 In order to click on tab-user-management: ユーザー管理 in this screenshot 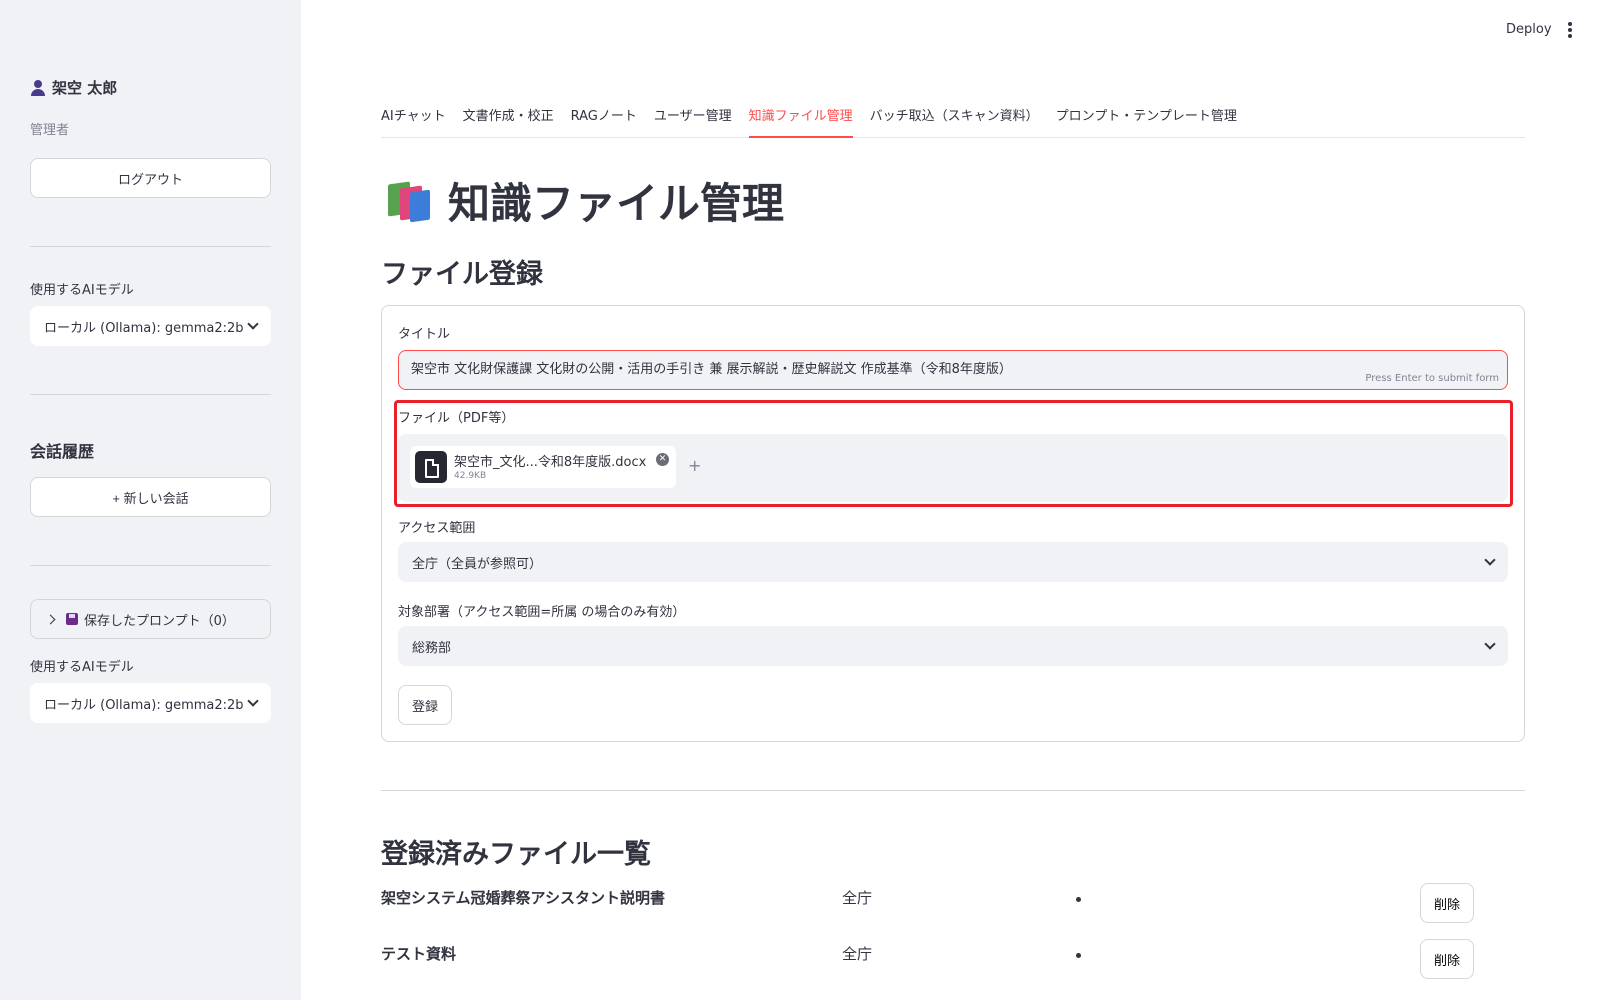, I will do `click(693, 121)`.